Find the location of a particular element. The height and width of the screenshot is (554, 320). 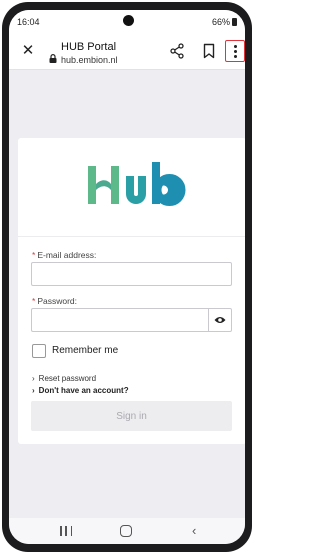

status-bar: 16:04 66% is located at coordinates (127, 22).